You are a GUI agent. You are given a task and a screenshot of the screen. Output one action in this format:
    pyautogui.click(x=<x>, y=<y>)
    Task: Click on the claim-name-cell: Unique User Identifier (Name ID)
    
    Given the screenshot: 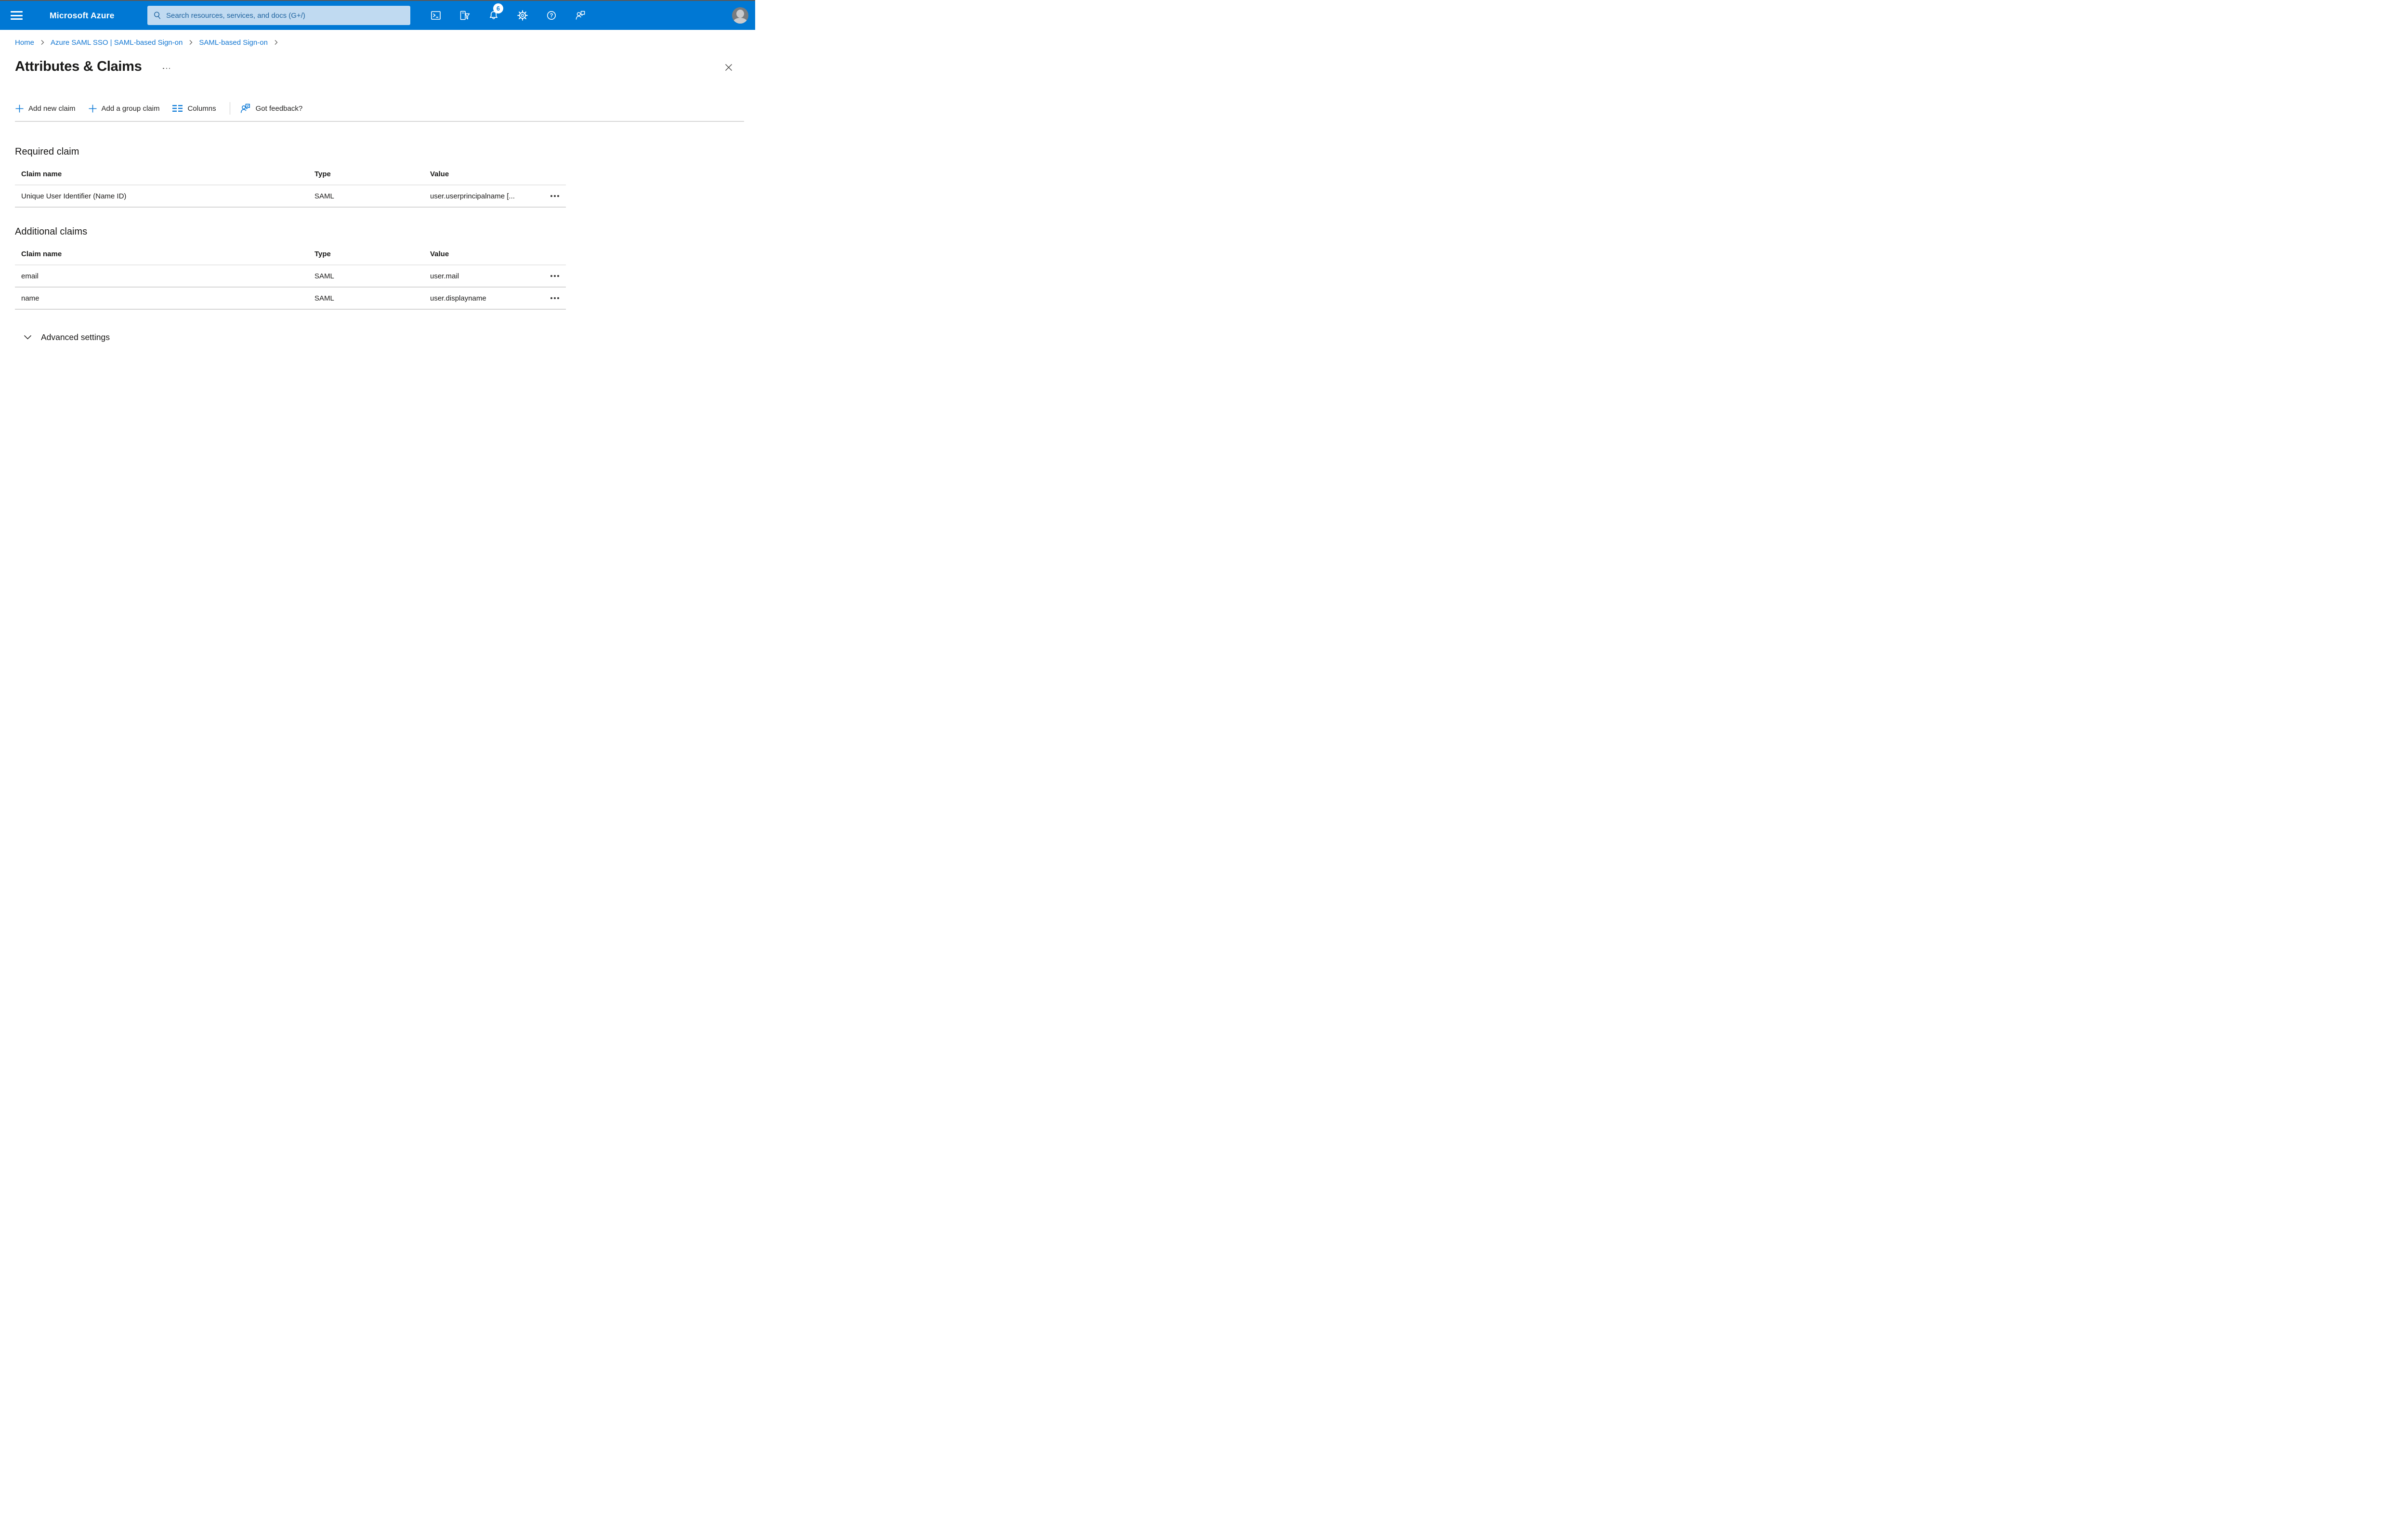 What is the action you would take?
    pyautogui.click(x=74, y=196)
    